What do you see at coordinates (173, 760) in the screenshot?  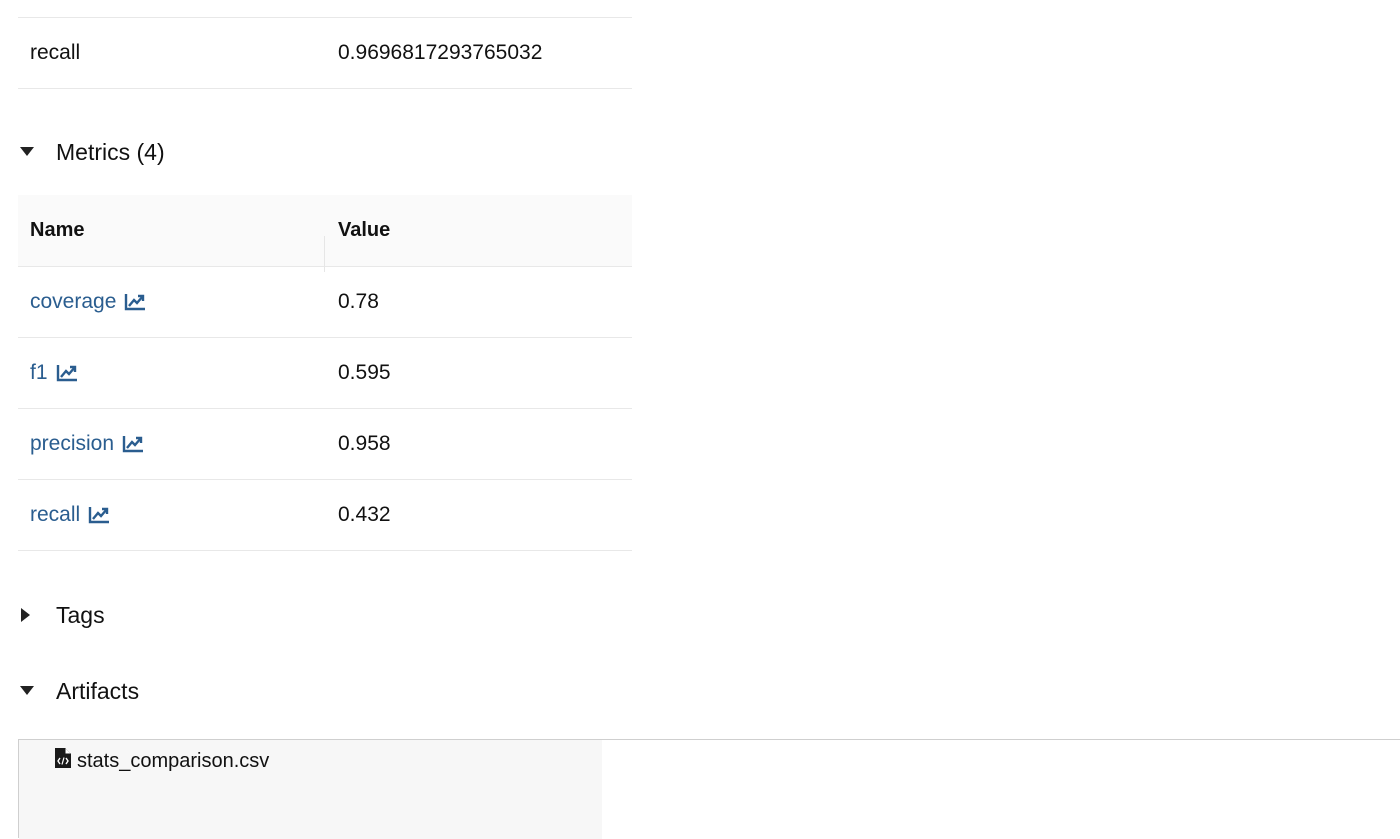 I see `artifact-file-name: stats_comparison.csv` at bounding box center [173, 760].